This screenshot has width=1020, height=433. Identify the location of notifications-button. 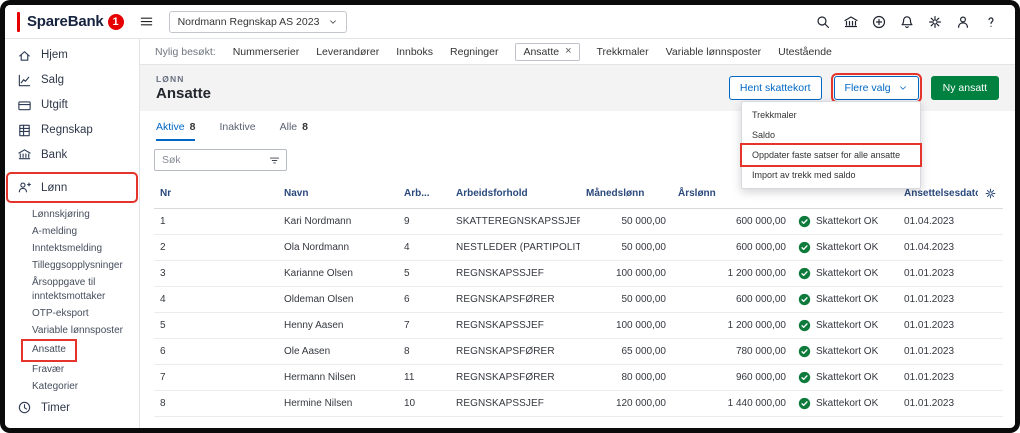
(907, 22).